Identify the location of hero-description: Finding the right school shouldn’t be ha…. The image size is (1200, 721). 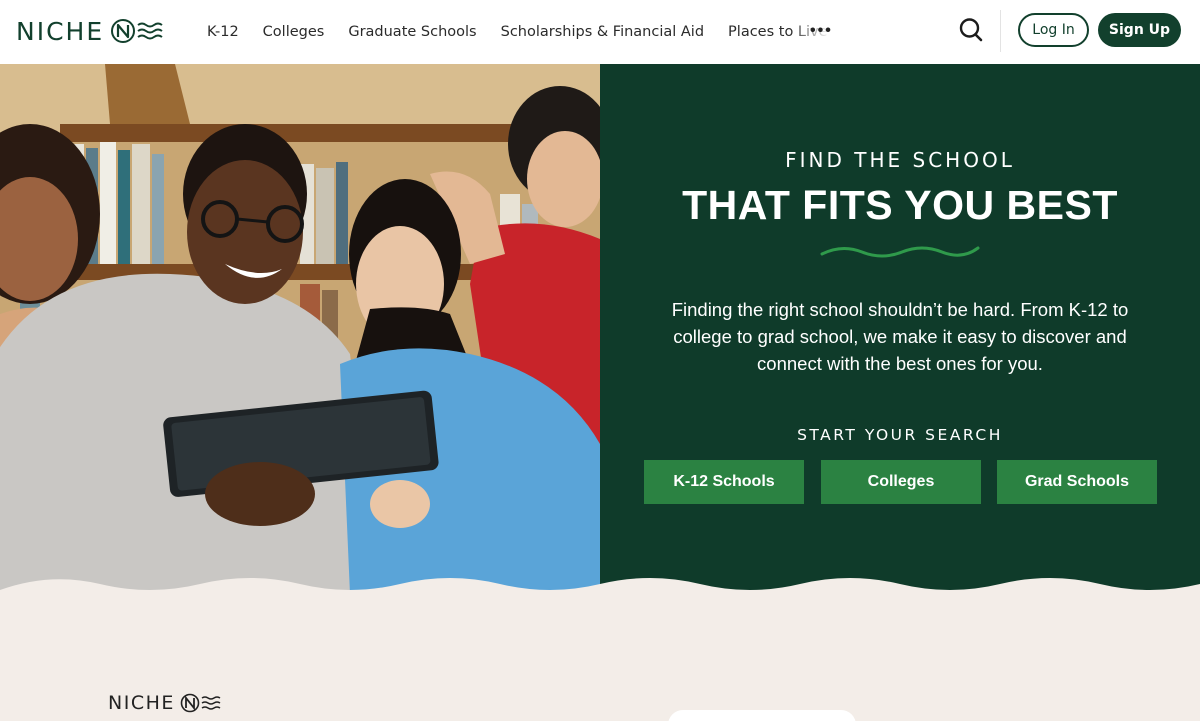
(900, 336).